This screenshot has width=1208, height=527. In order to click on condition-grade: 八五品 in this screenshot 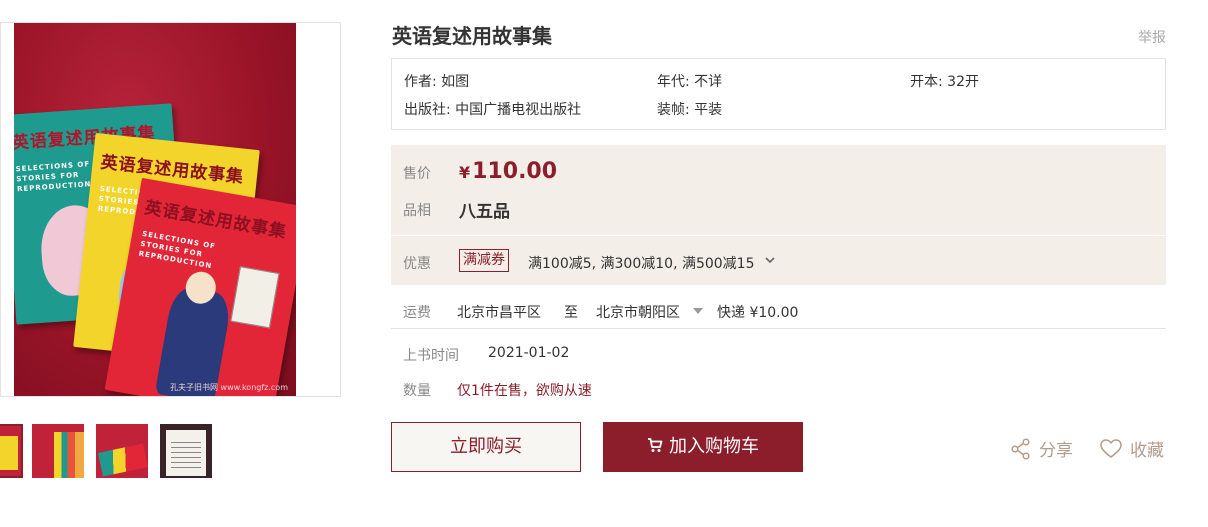, I will do `click(484, 212)`.